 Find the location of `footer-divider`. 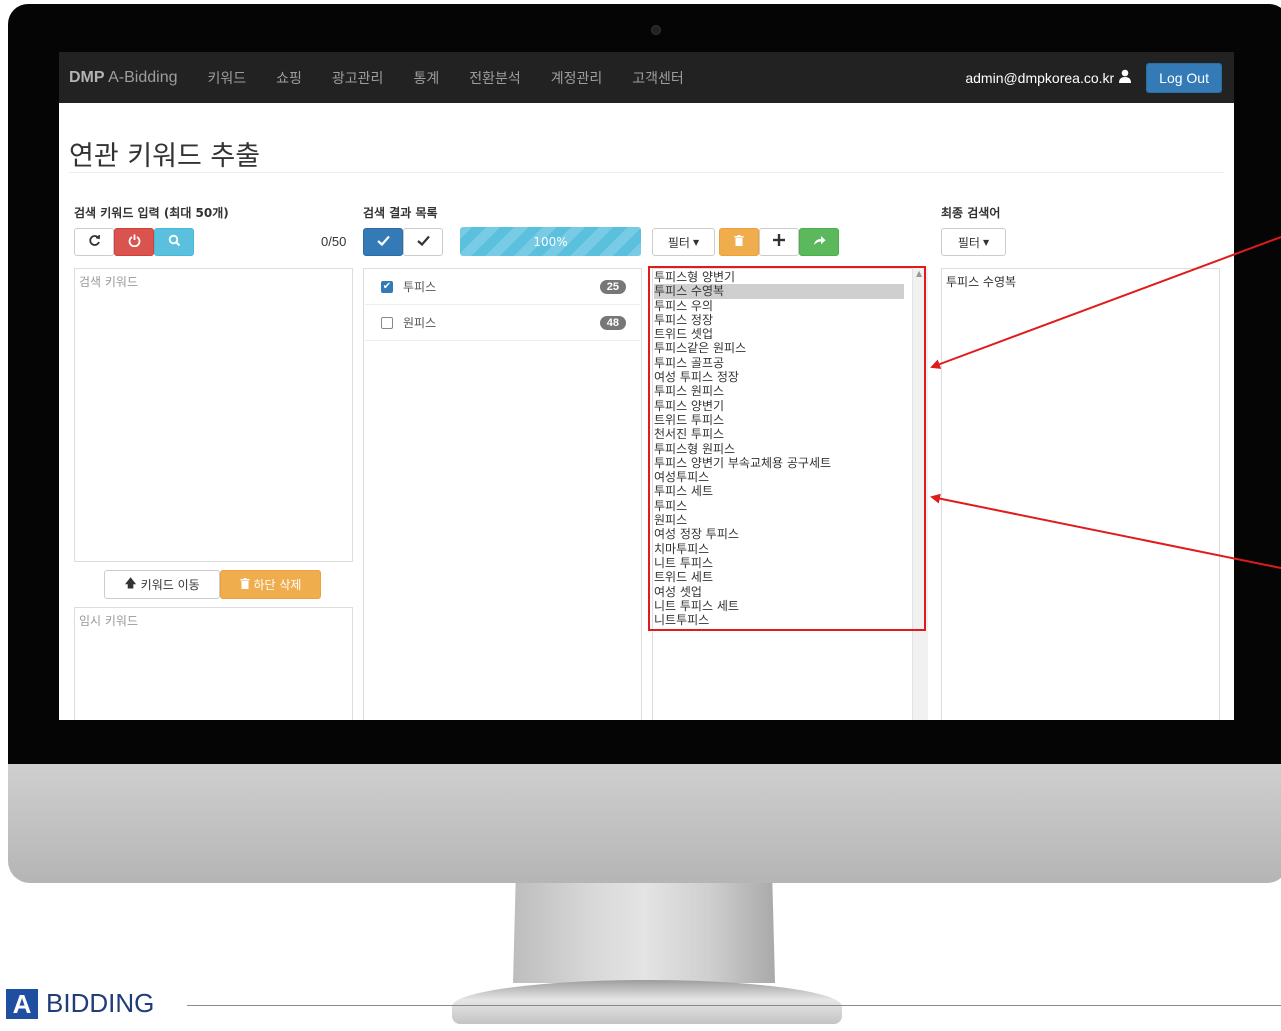

footer-divider is located at coordinates (734, 1005).